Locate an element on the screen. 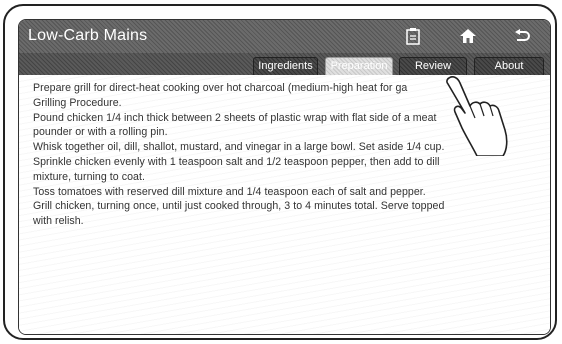 This screenshot has width=562, height=344. back-button is located at coordinates (522, 36).